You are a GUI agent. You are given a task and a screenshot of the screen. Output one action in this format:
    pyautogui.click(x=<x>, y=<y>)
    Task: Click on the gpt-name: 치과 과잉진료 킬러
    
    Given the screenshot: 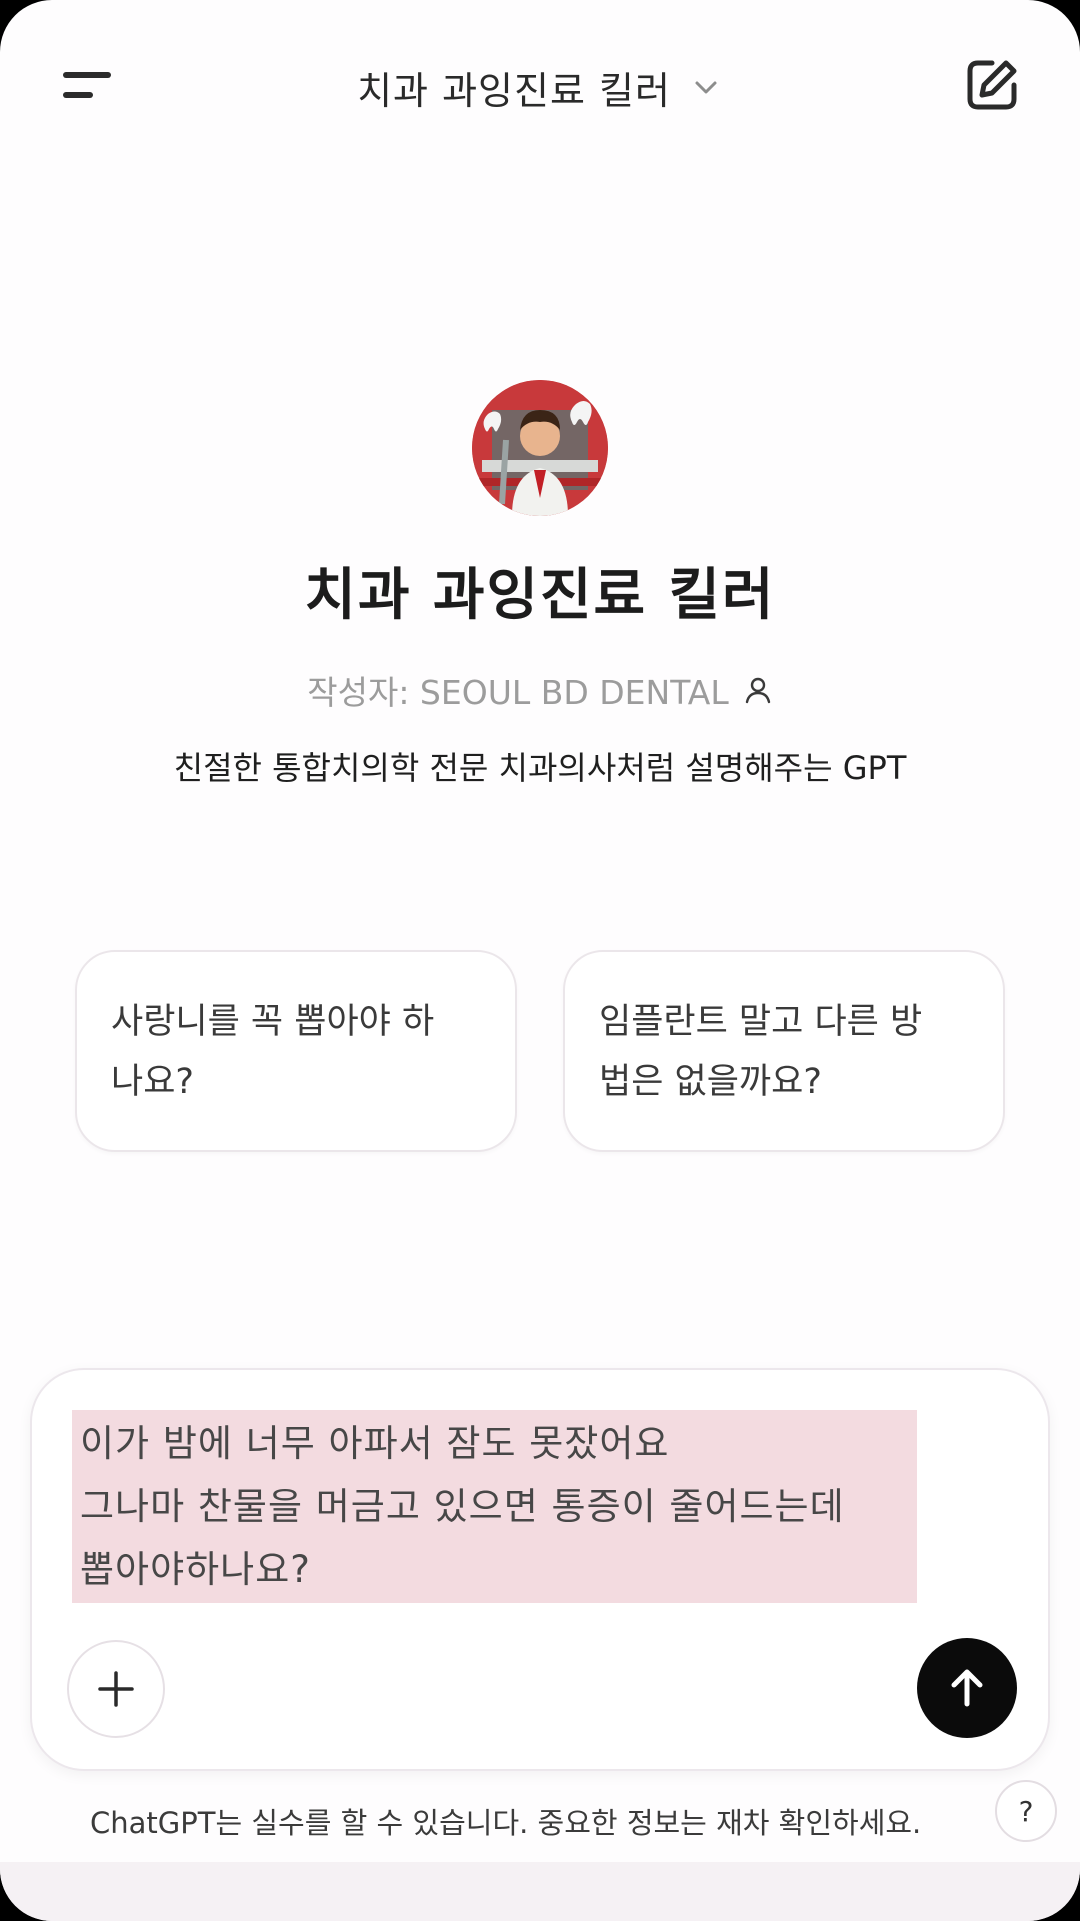 What is the action you would take?
    pyautogui.click(x=540, y=595)
    